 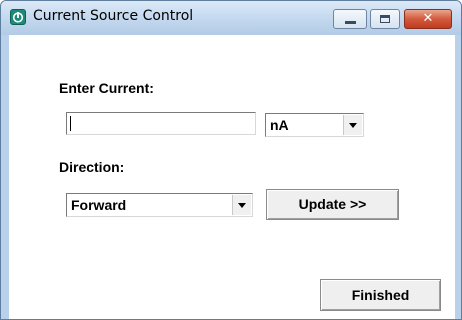 I want to click on finished-button-label: Finished, so click(x=380, y=295).